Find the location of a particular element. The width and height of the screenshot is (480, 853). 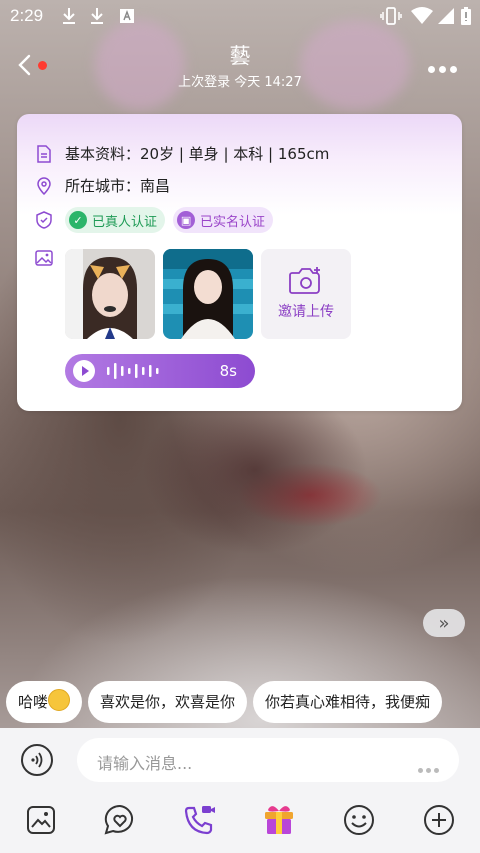

vibrate-icon is located at coordinates (391, 18).